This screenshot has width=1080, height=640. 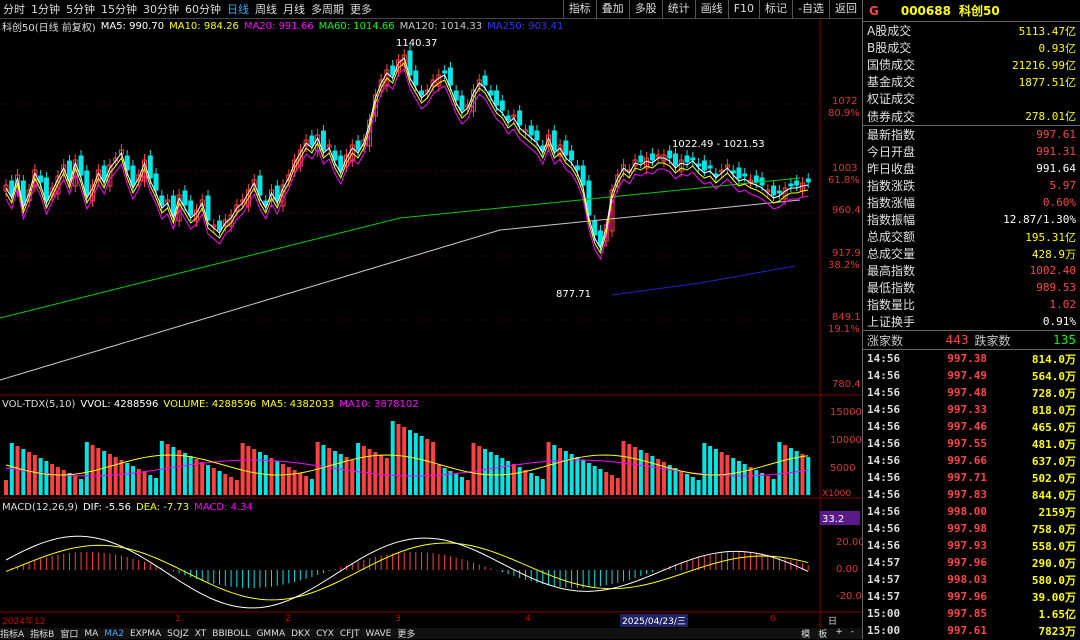 What do you see at coordinates (145, 634) in the screenshot?
I see `indicator-tab-5: EXPMA` at bounding box center [145, 634].